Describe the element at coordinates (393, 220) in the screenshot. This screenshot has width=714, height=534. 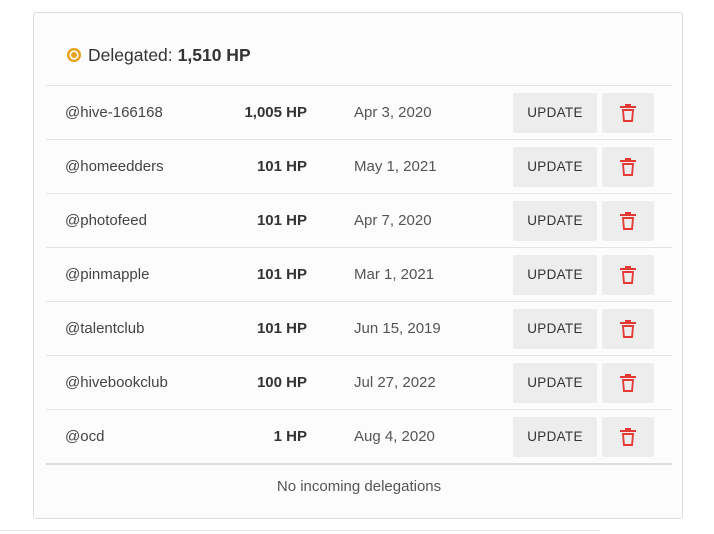
I see `delegation-date: Apr 7, 2020` at that location.